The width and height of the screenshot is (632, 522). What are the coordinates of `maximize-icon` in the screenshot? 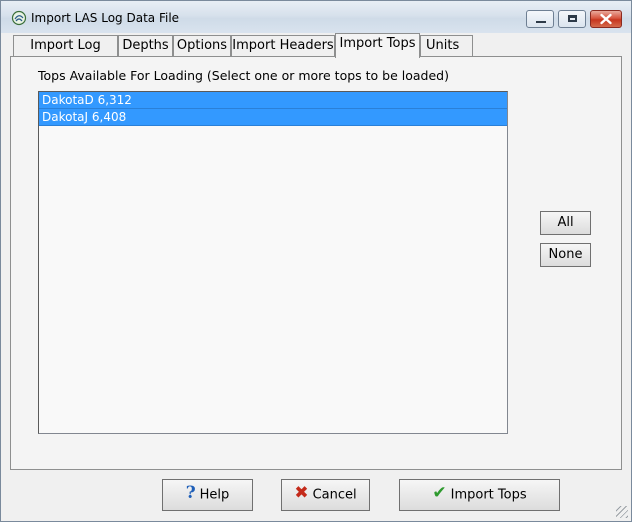 It's located at (572, 18).